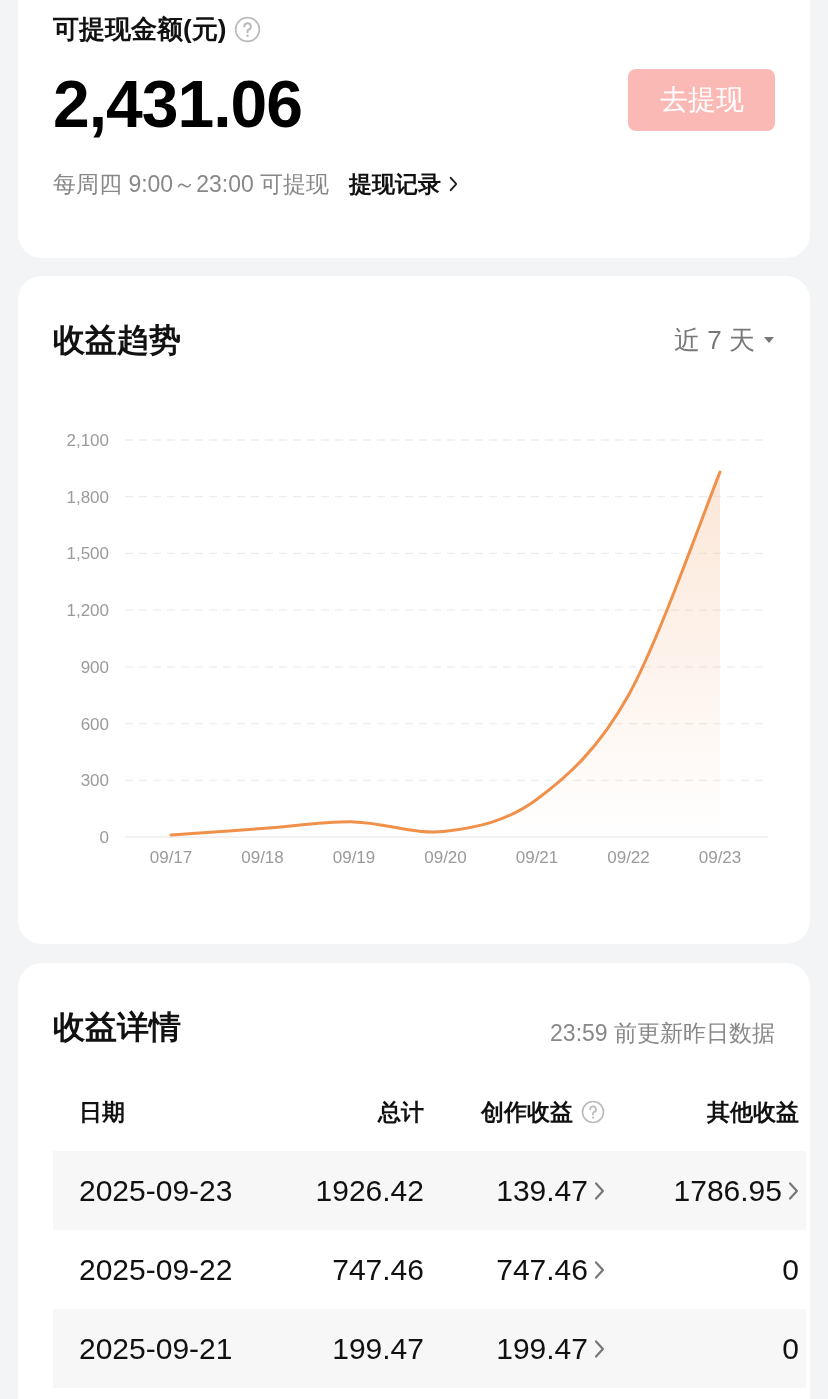  Describe the element at coordinates (527, 1112) in the screenshot. I see `column-header: 创作收益` at that location.